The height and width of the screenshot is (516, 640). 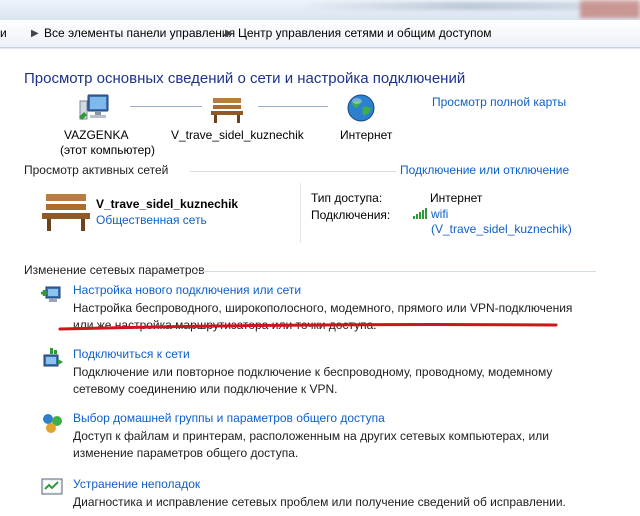 What do you see at coordinates (94, 107) in the screenshot?
I see `computer-icon` at bounding box center [94, 107].